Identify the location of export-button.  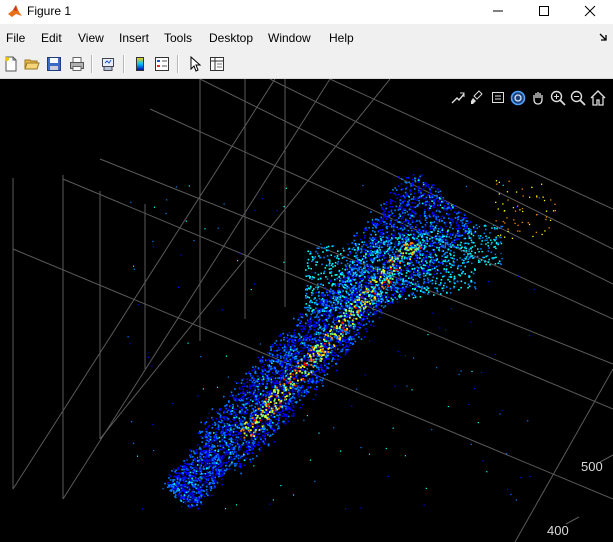
(458, 98).